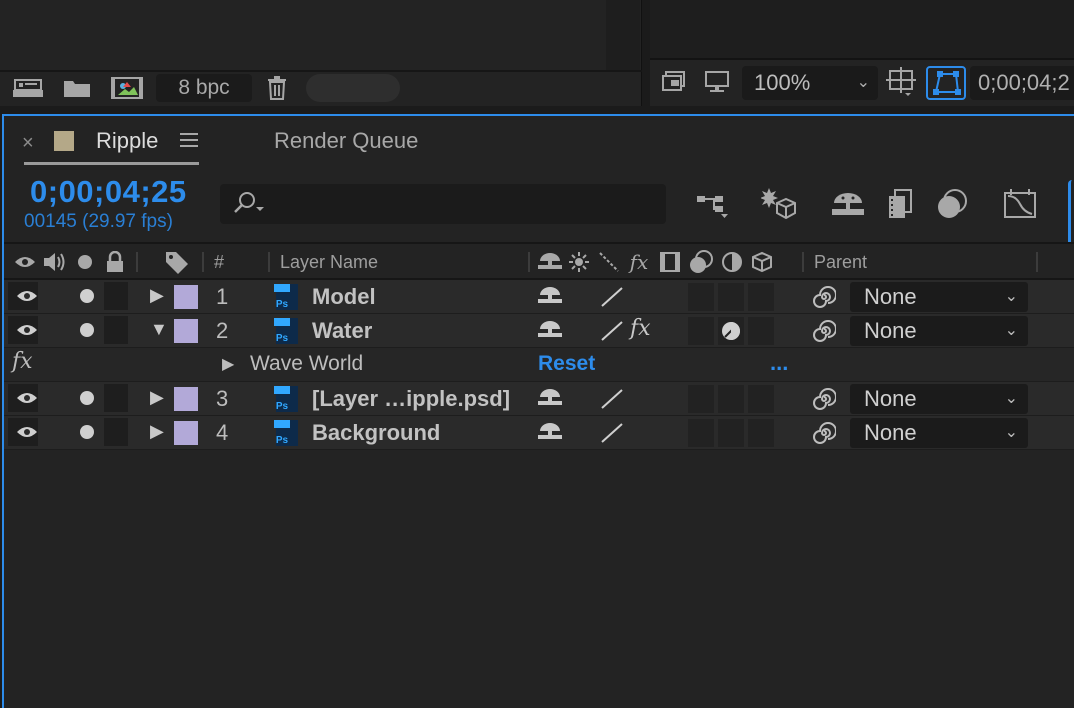  I want to click on layer-row-4: ▶ 4 Ps Background None ⌄, so click(539, 433).